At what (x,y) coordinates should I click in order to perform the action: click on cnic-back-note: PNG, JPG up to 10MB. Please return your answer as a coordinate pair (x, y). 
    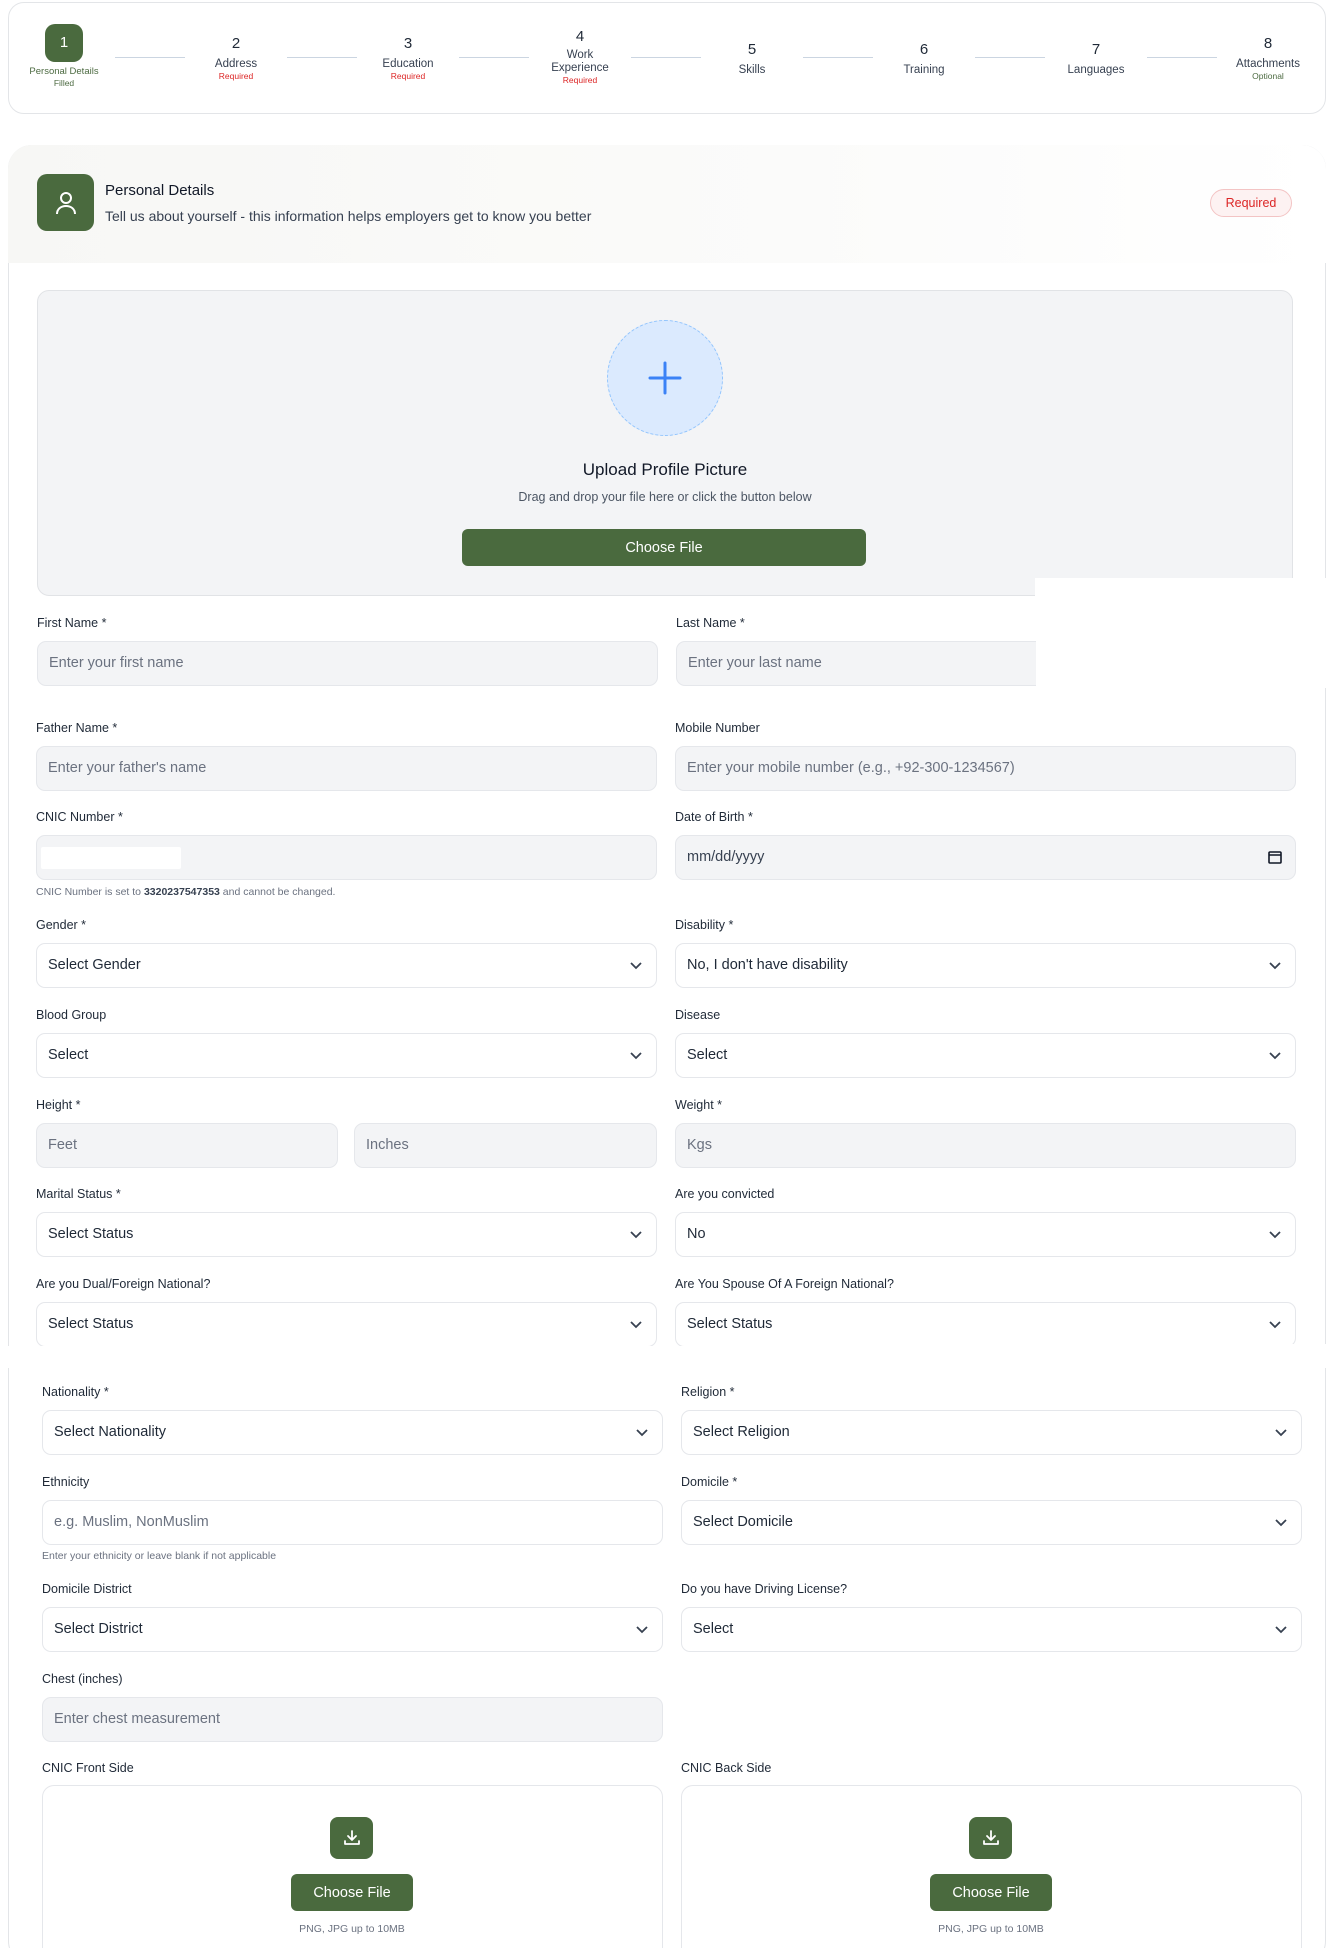
    Looking at the image, I should click on (991, 1929).